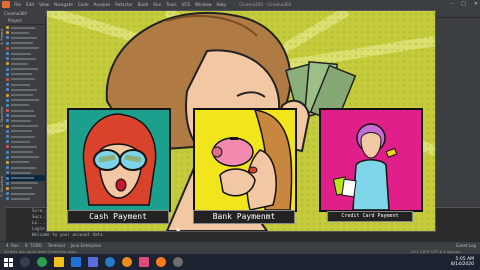 The height and width of the screenshot is (270, 480). Describe the element at coordinates (63, 4) in the screenshot. I see `menu-navigate: Navigate` at that location.